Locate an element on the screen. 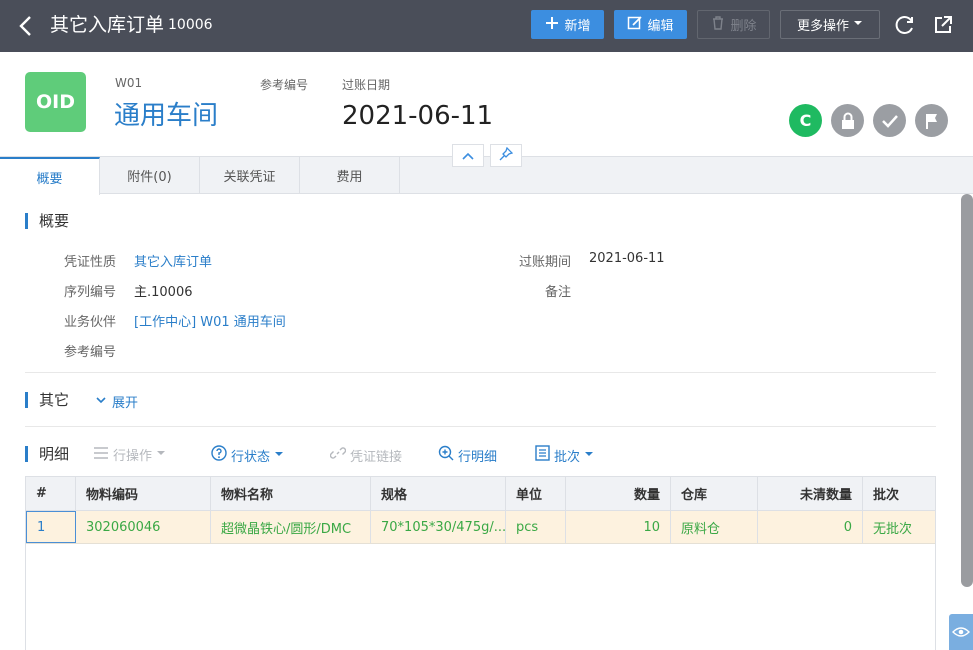  tab-summary: 概要 is located at coordinates (50, 176).